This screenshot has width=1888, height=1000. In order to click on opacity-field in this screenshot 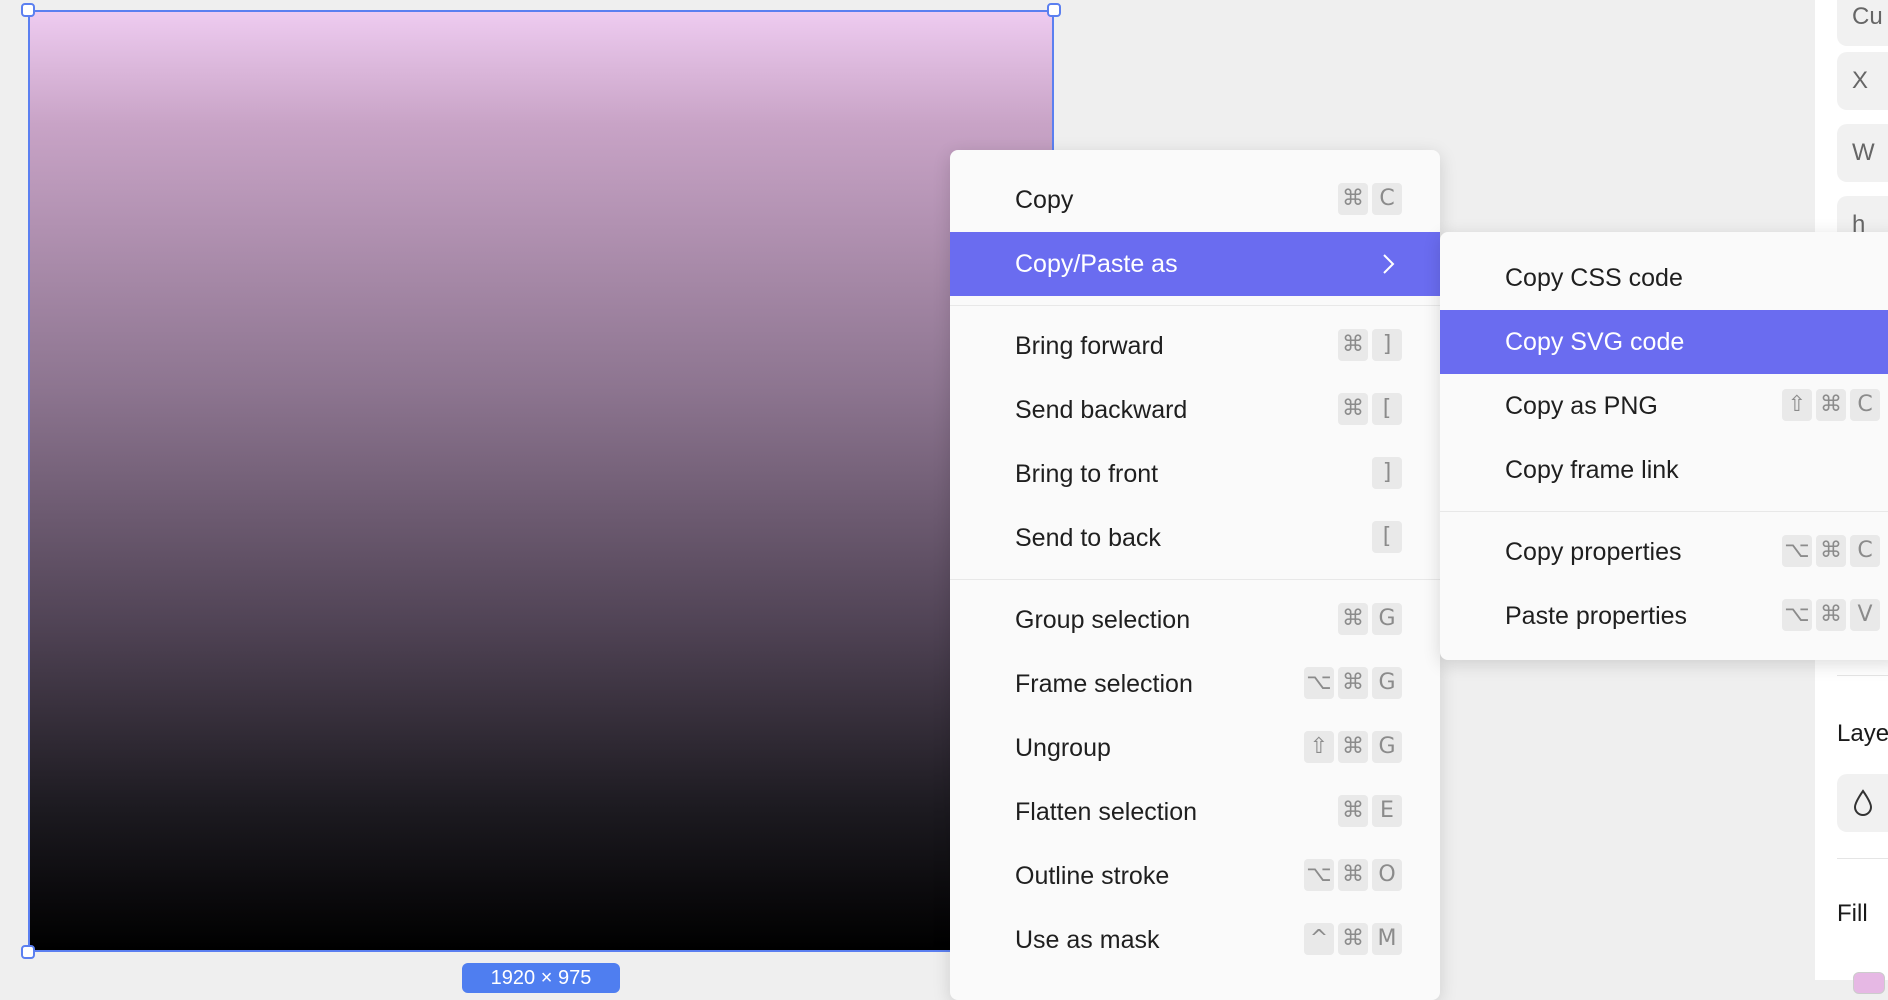, I will do `click(1862, 803)`.